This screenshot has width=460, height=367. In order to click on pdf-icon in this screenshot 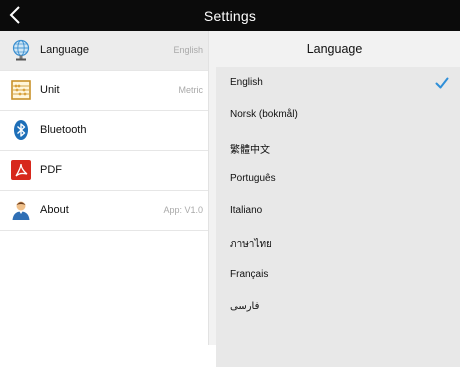, I will do `click(21, 170)`.